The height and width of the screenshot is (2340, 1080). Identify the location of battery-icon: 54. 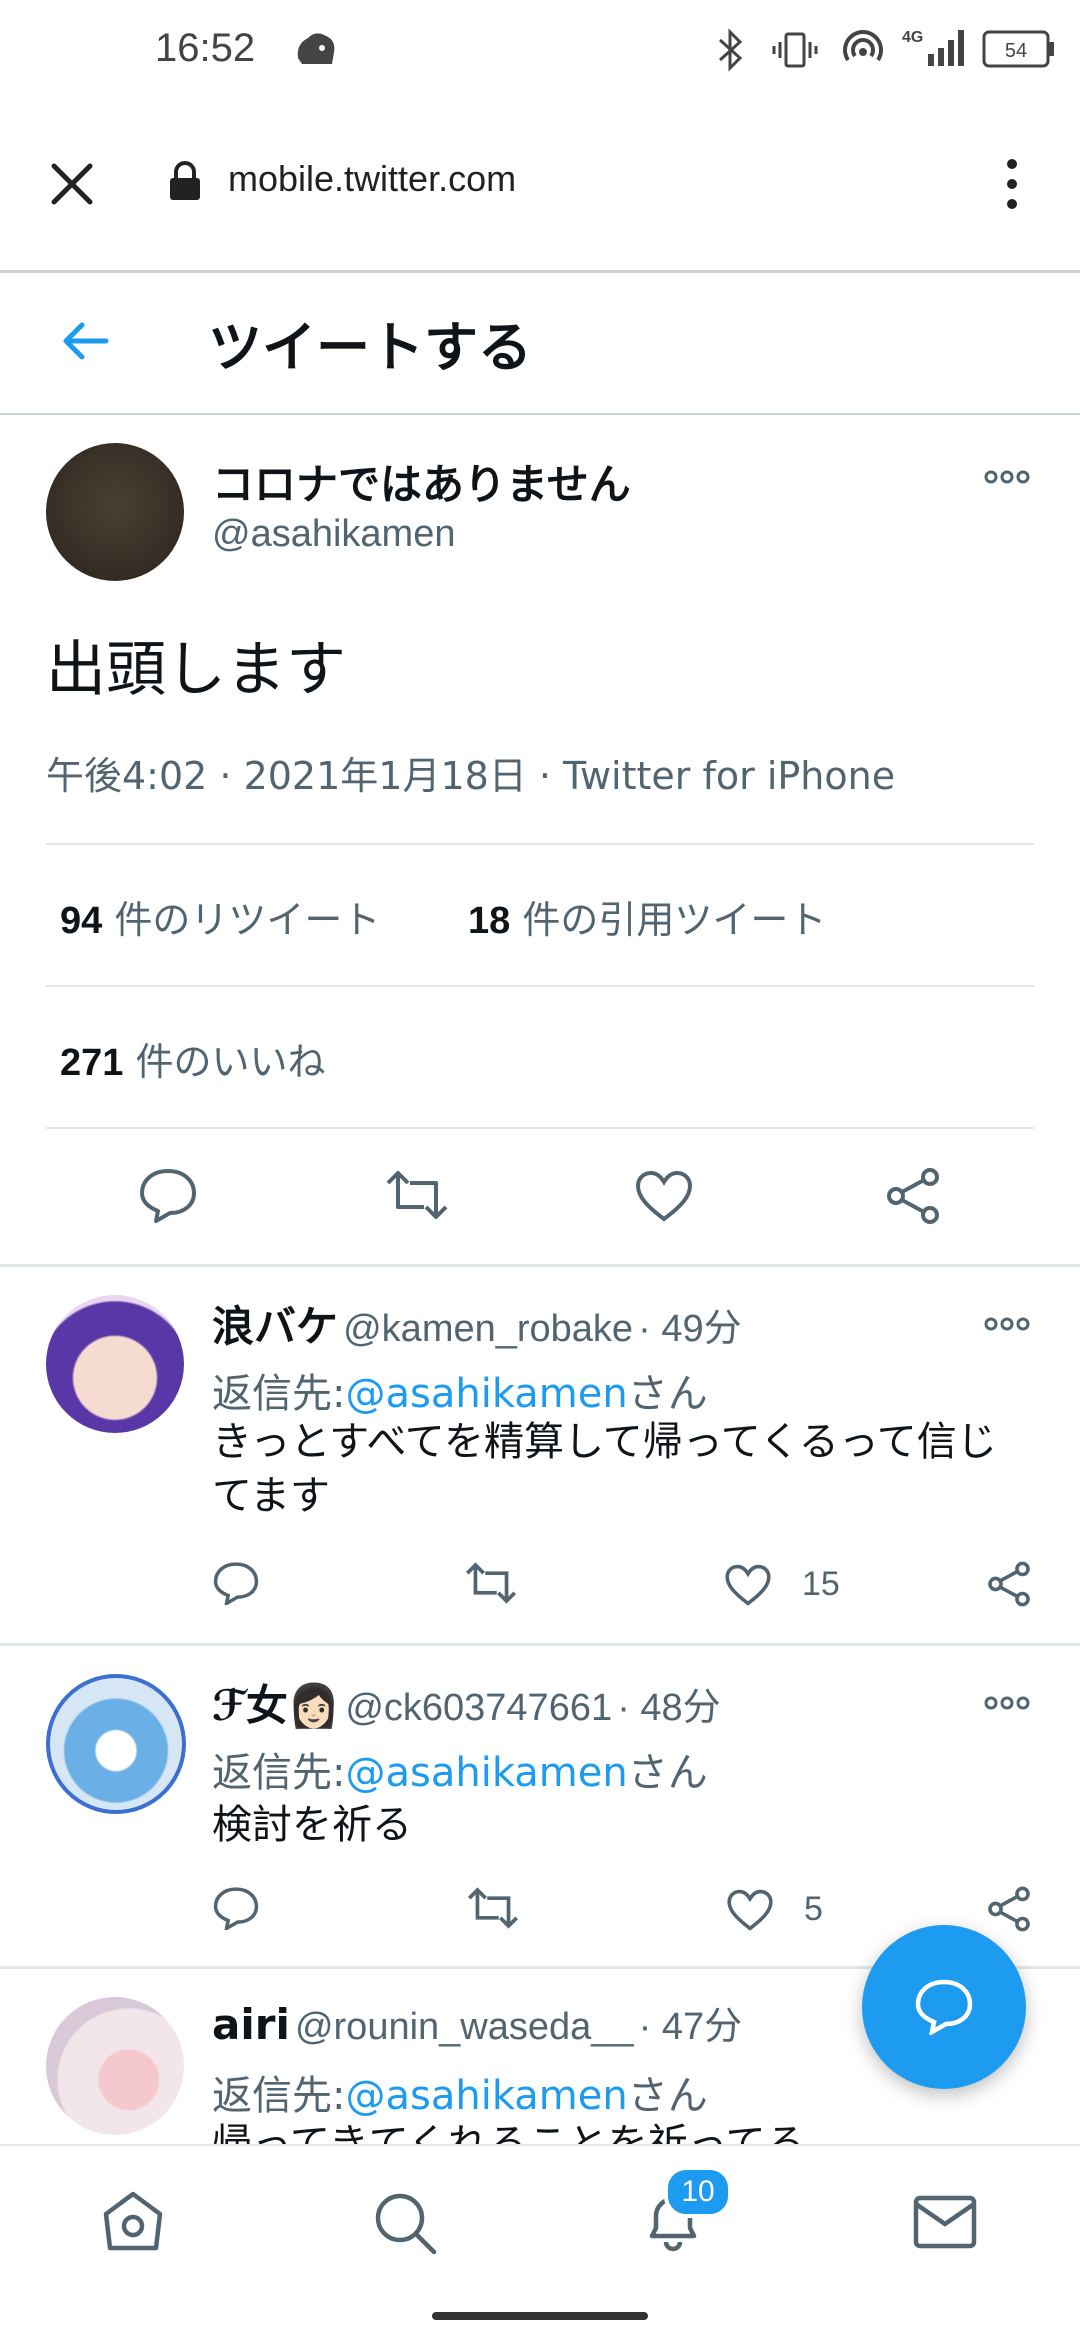
(1019, 49).